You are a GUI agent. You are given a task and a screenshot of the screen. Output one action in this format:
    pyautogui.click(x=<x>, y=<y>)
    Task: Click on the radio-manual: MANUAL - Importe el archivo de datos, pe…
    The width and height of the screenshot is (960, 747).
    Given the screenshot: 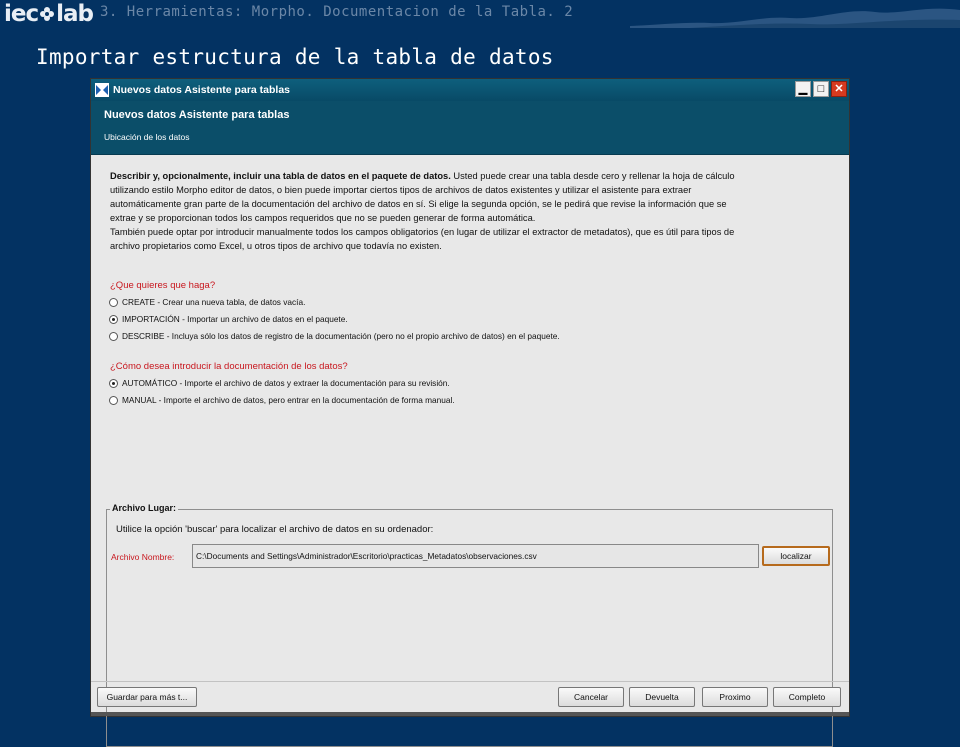 What is the action you would take?
    pyautogui.click(x=282, y=400)
    